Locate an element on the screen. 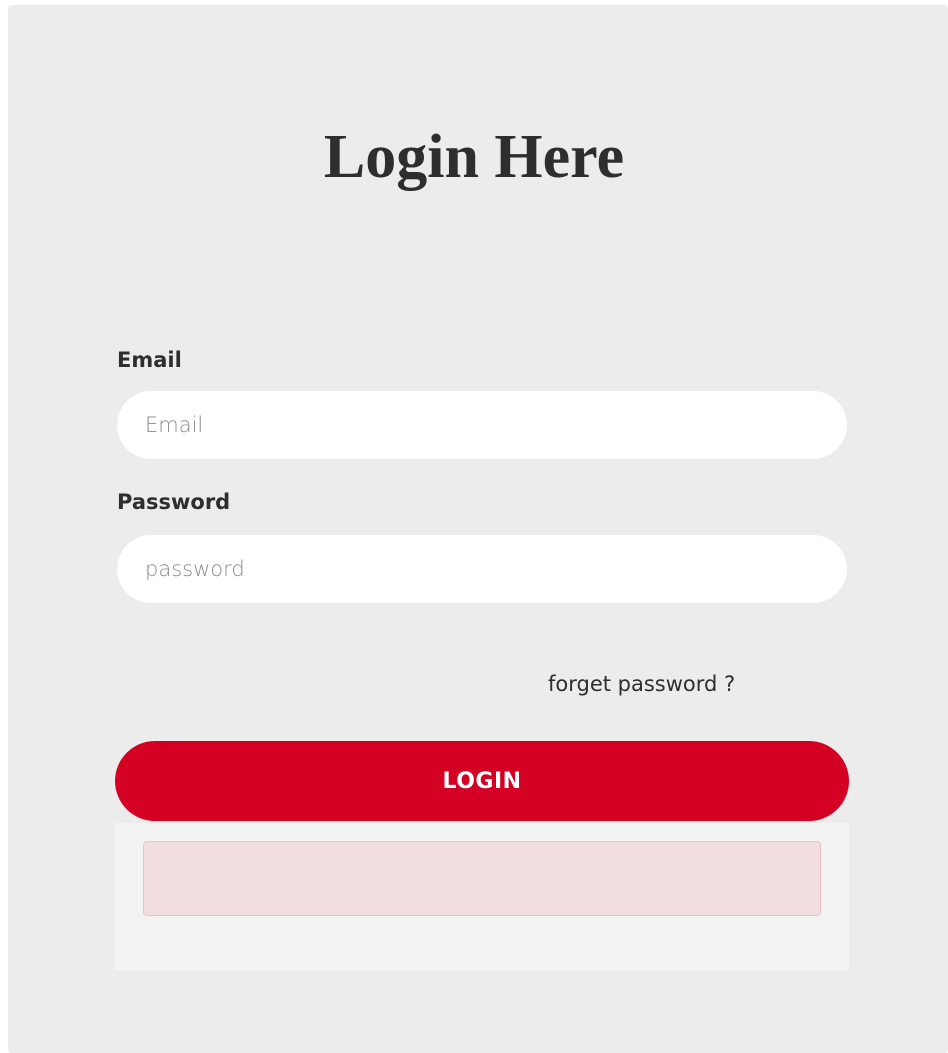  forgot-password-link: forget password ? is located at coordinates (641, 684).